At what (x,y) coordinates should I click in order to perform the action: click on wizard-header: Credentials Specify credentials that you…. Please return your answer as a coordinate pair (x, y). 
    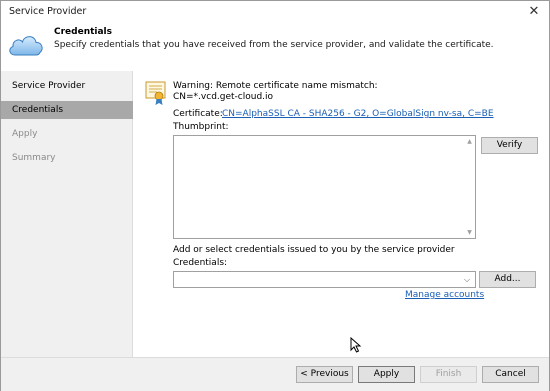
    Looking at the image, I should click on (275, 45).